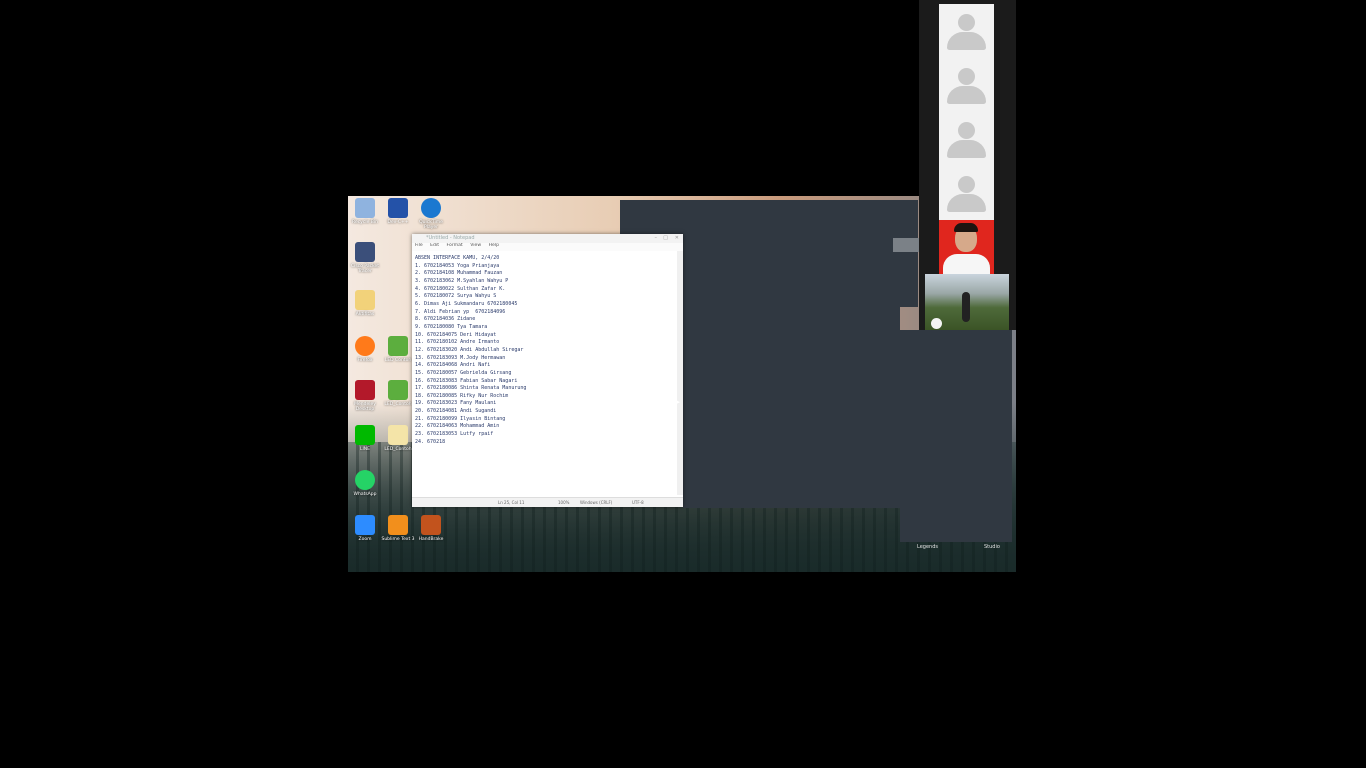 This screenshot has width=1366, height=768. What do you see at coordinates (365, 208) in the screenshot?
I see `recycle-bin-icon` at bounding box center [365, 208].